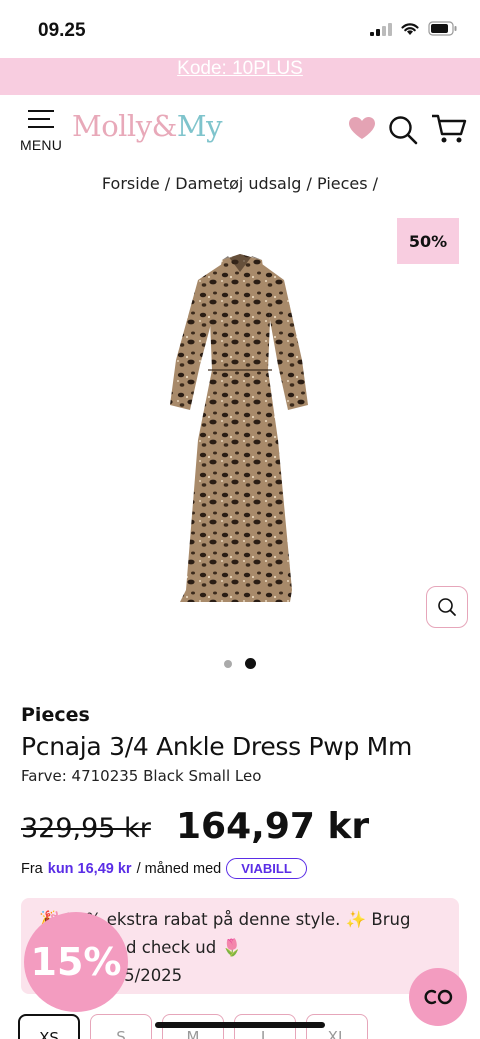 The image size is (480, 1039). Describe the element at coordinates (216, 746) in the screenshot. I see `product-title: Pcnaja 3/4 Ankle Dress Pwp Mm` at that location.